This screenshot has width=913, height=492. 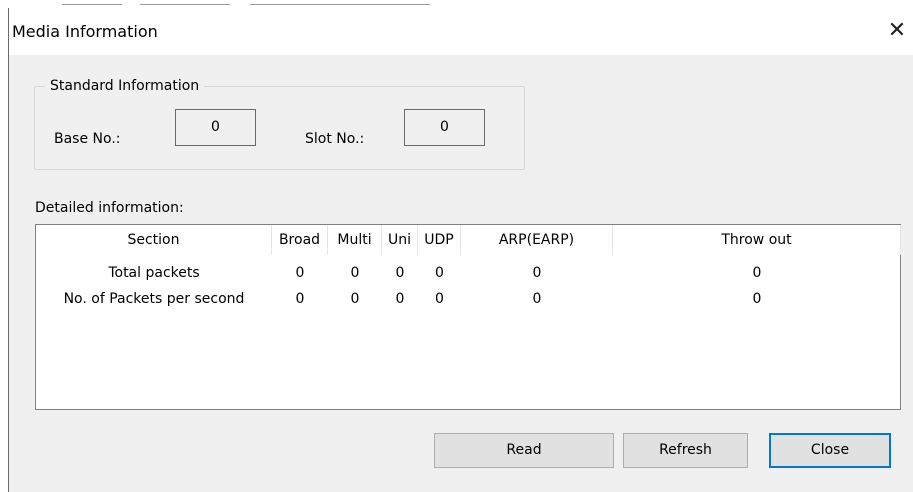 What do you see at coordinates (524, 450) in the screenshot?
I see `read-button: Read` at bounding box center [524, 450].